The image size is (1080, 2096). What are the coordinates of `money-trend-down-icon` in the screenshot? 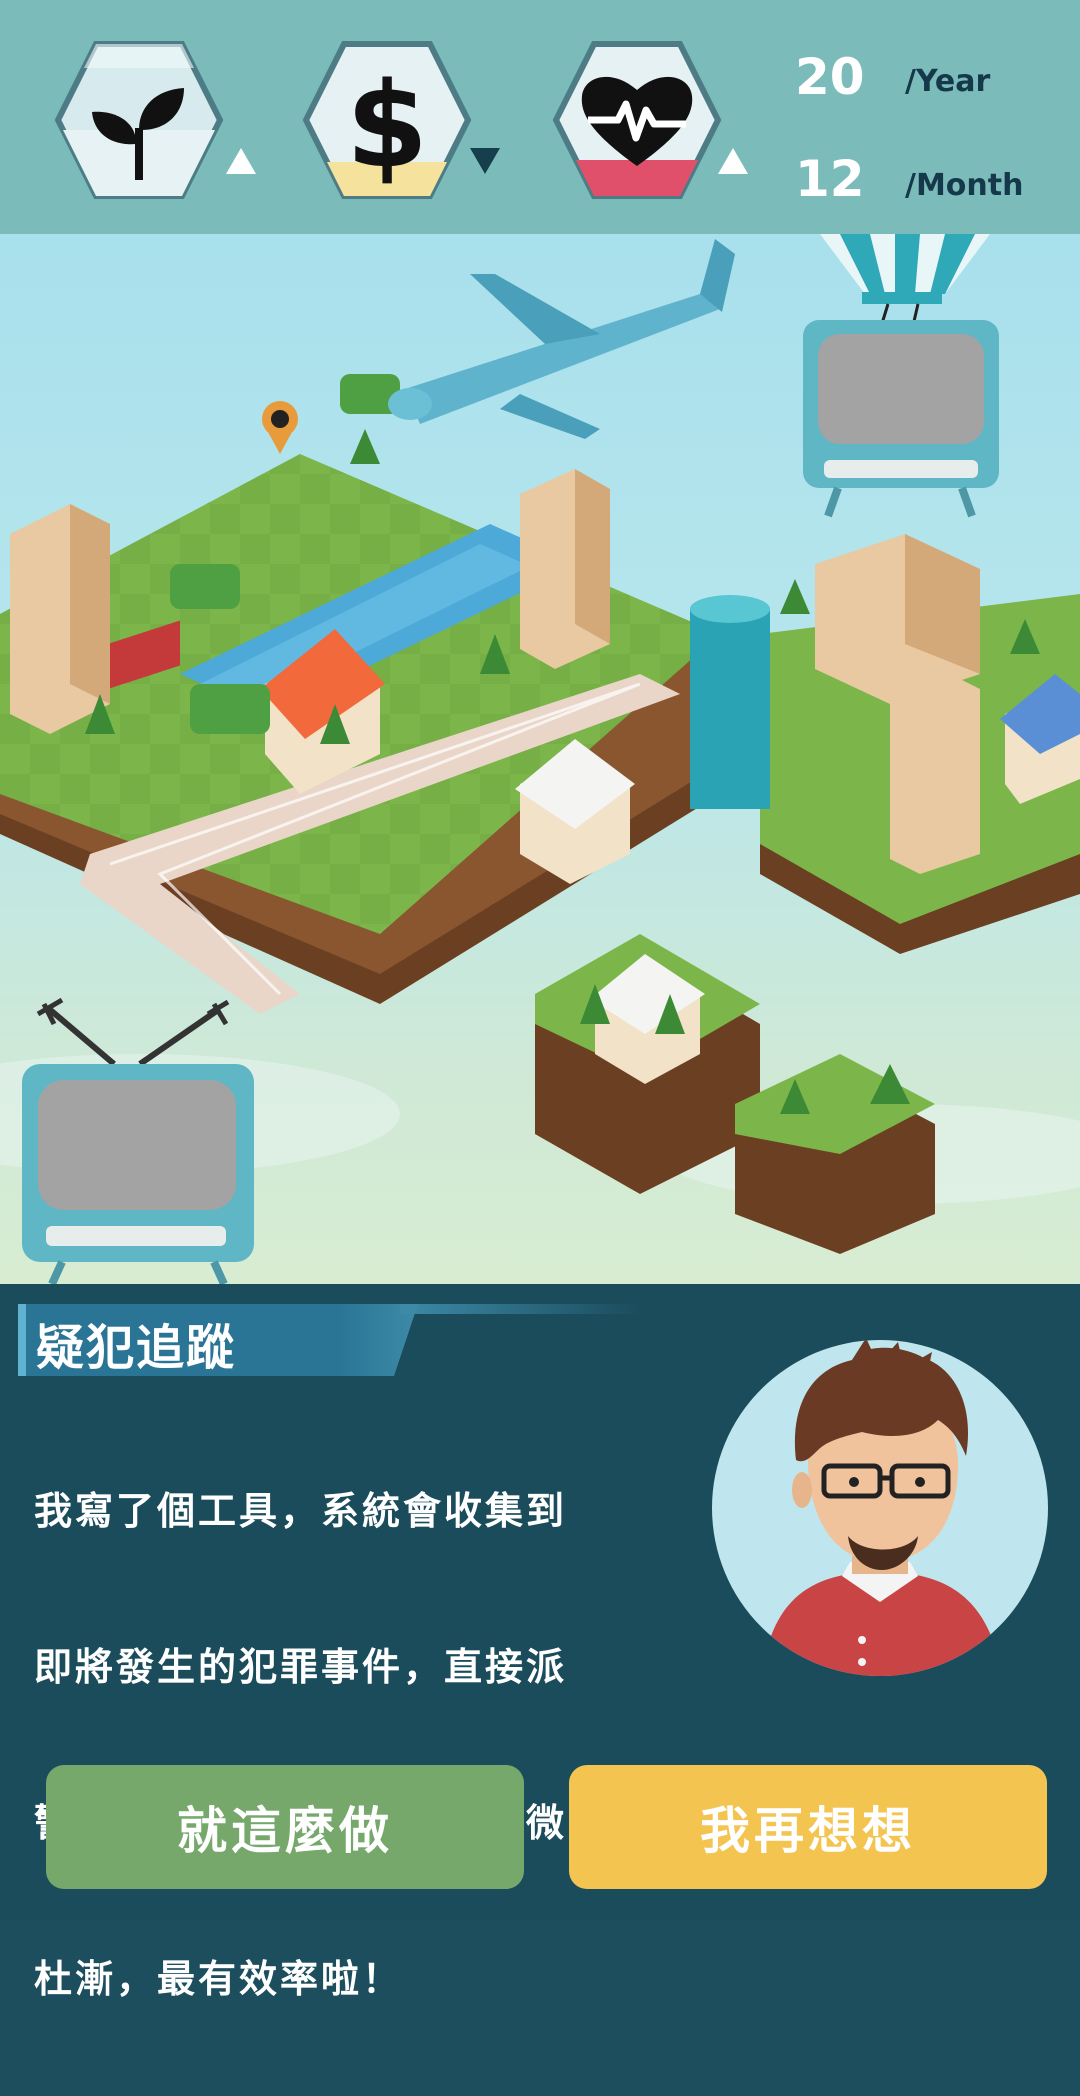 It's located at (485, 161).